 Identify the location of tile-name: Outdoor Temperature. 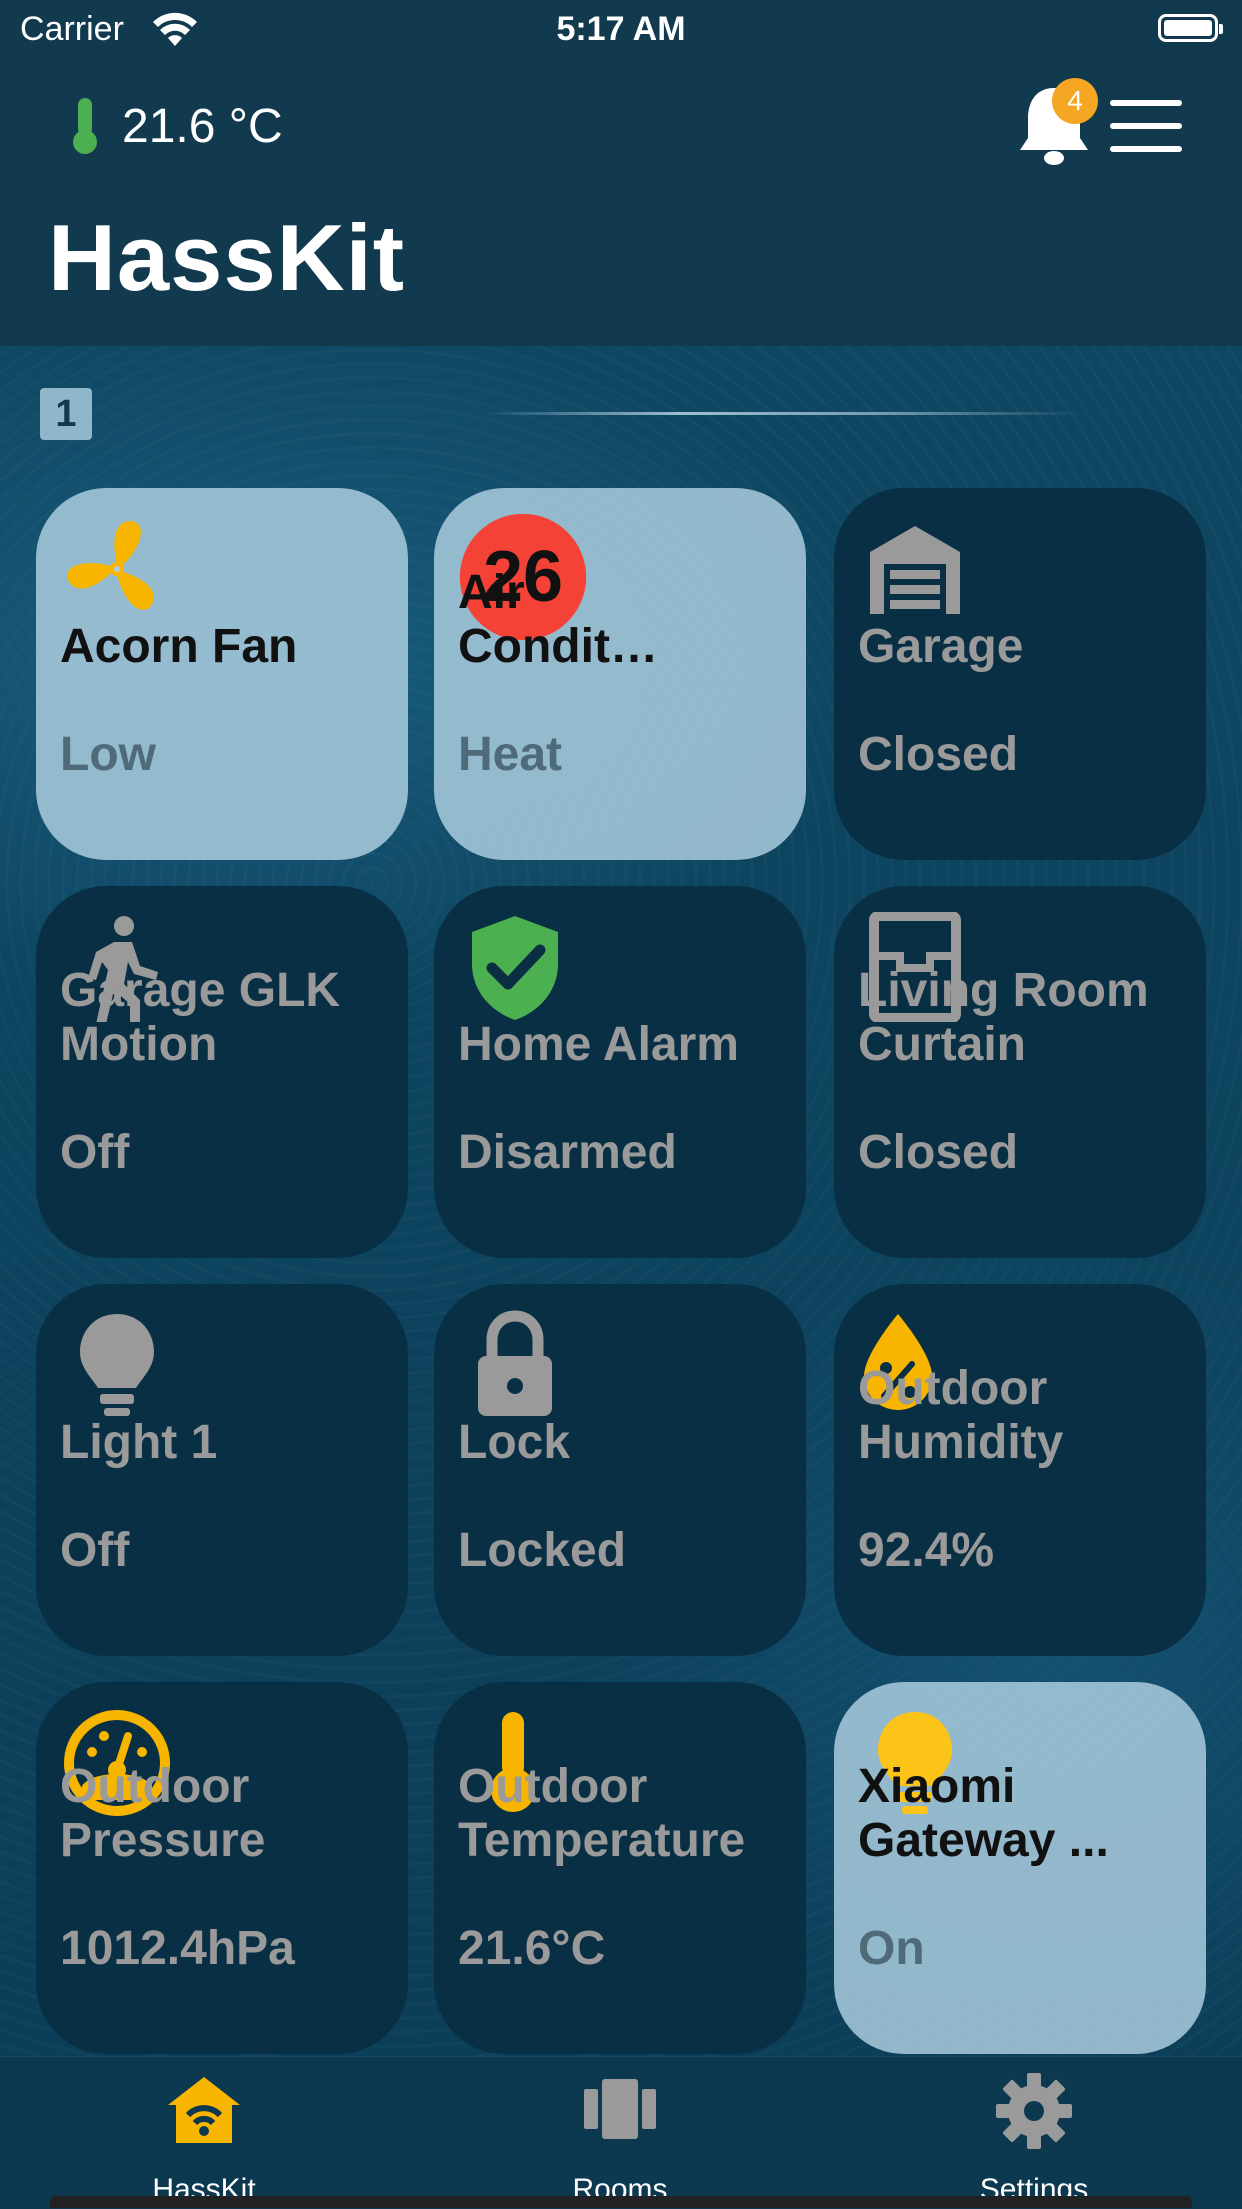
(602, 1813).